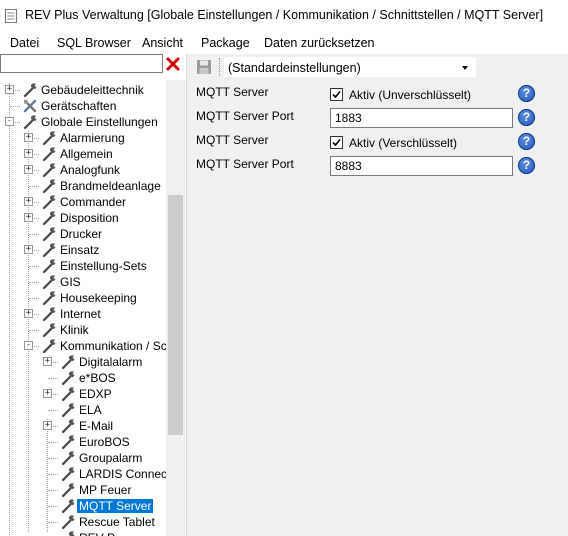  Describe the element at coordinates (410, 95) in the screenshot. I see `active-unencrypted-label: Aktiv (Unverschlüsselt)` at that location.